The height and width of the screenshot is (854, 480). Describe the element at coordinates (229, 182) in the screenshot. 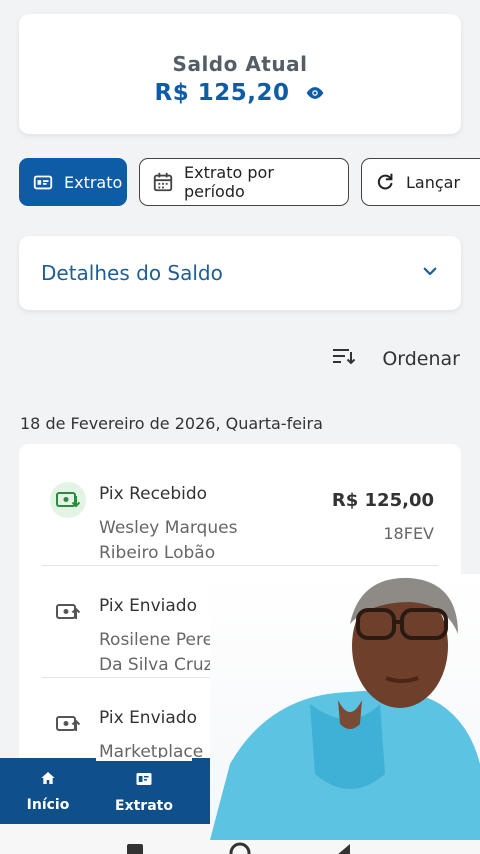

I see `chip-label: Extrato por período` at that location.